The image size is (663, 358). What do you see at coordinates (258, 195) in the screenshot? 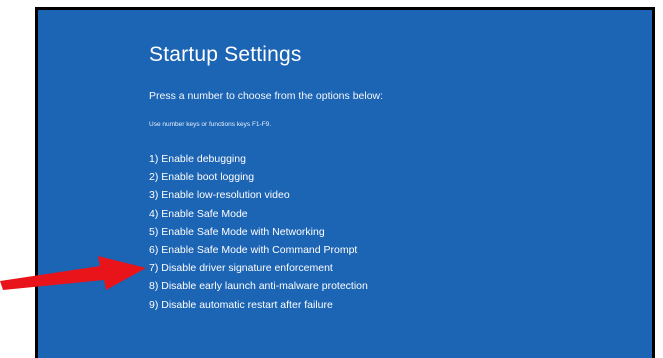
I see `option-enable-low-resolution-video: 3) Enable low-resolution video` at bounding box center [258, 195].